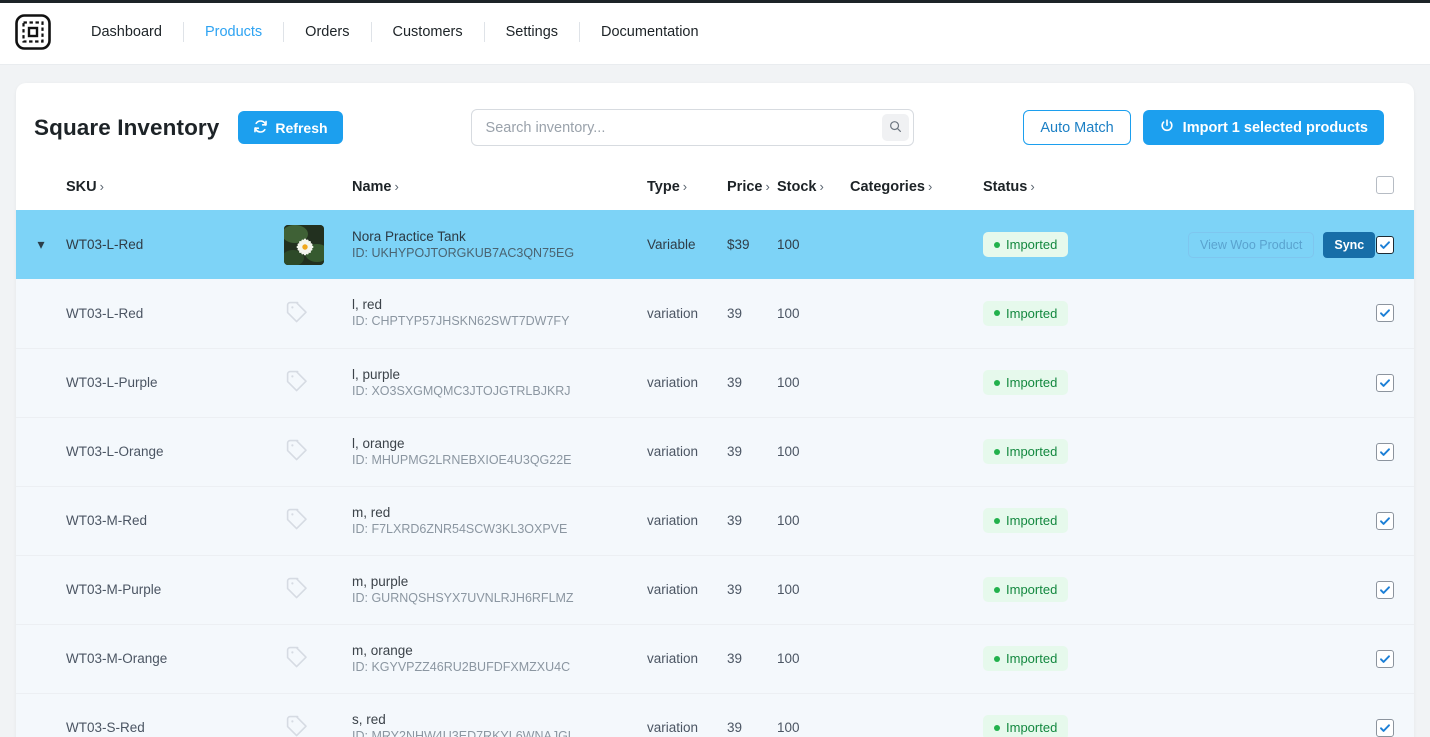 The height and width of the screenshot is (737, 1430). Describe the element at coordinates (1385, 185) in the screenshot. I see `select-all-checkbox` at that location.